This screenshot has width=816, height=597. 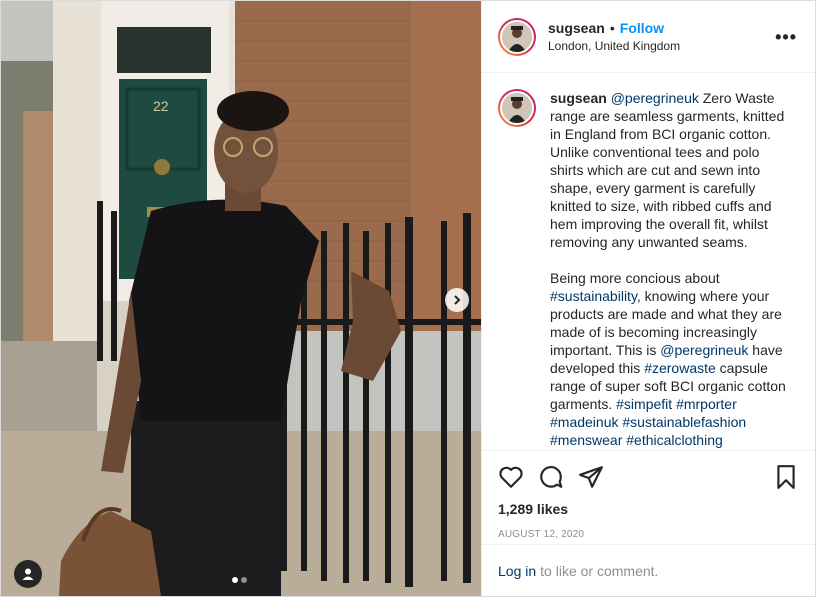 What do you see at coordinates (591, 477) in the screenshot?
I see `paper-plane-icon` at bounding box center [591, 477].